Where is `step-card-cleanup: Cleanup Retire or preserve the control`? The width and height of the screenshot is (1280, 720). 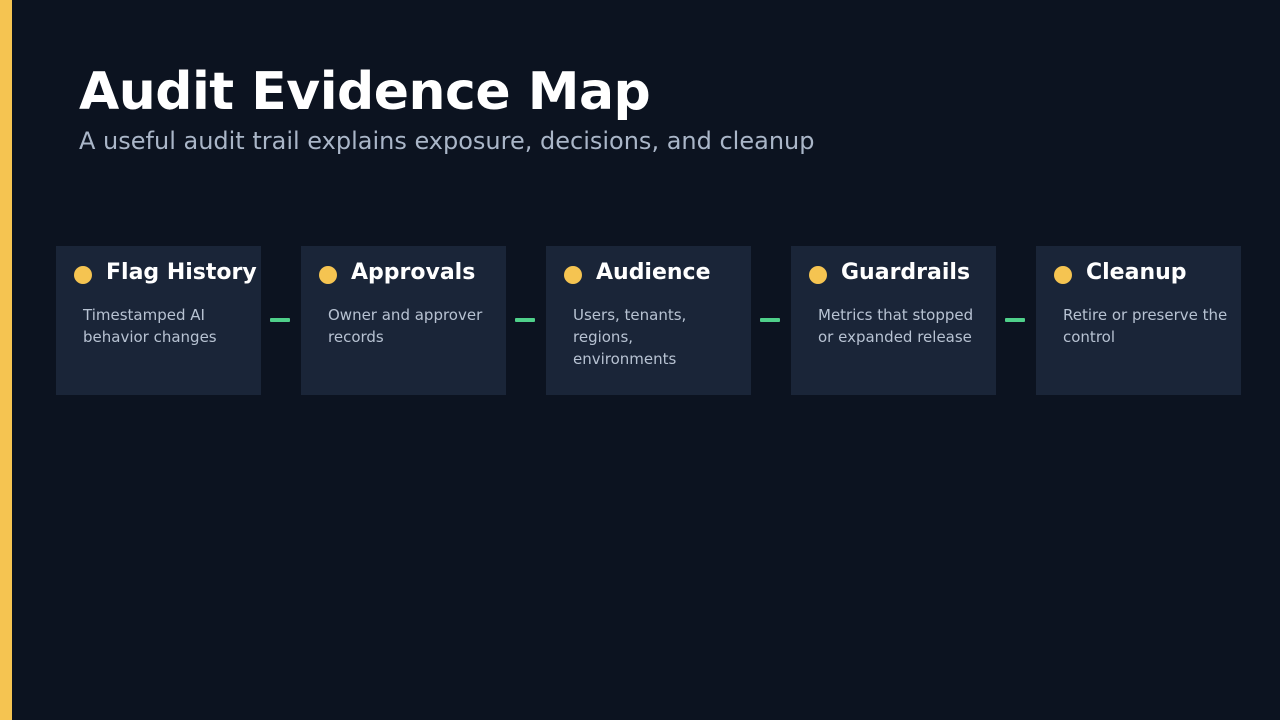
step-card-cleanup: Cleanup Retire or preserve the control is located at coordinates (1138, 320).